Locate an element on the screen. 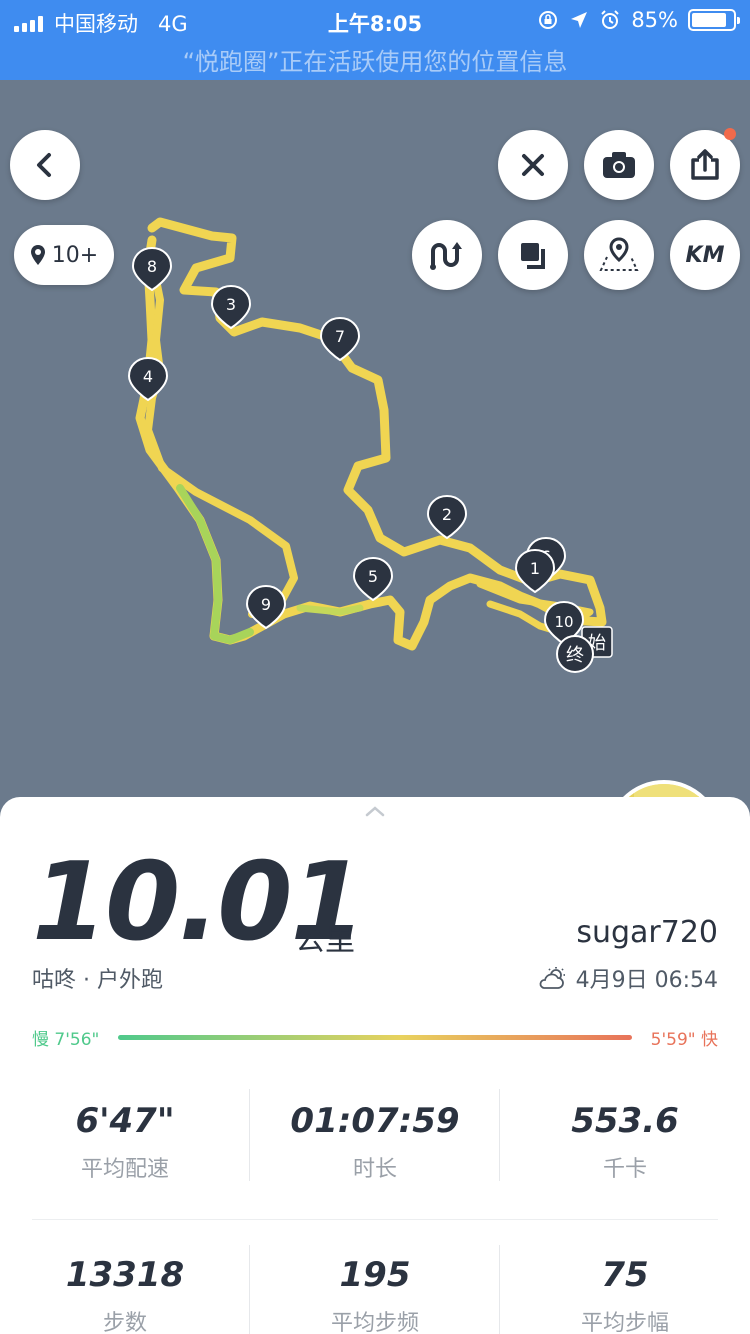  svg-text: 2 is located at coordinates (447, 514).